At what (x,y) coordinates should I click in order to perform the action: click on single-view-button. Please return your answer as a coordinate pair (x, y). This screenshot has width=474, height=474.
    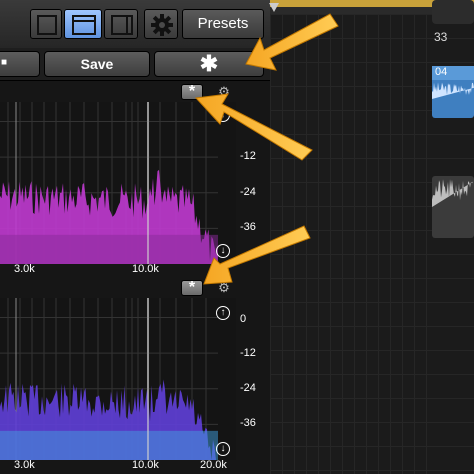
    Looking at the image, I should click on (46, 24).